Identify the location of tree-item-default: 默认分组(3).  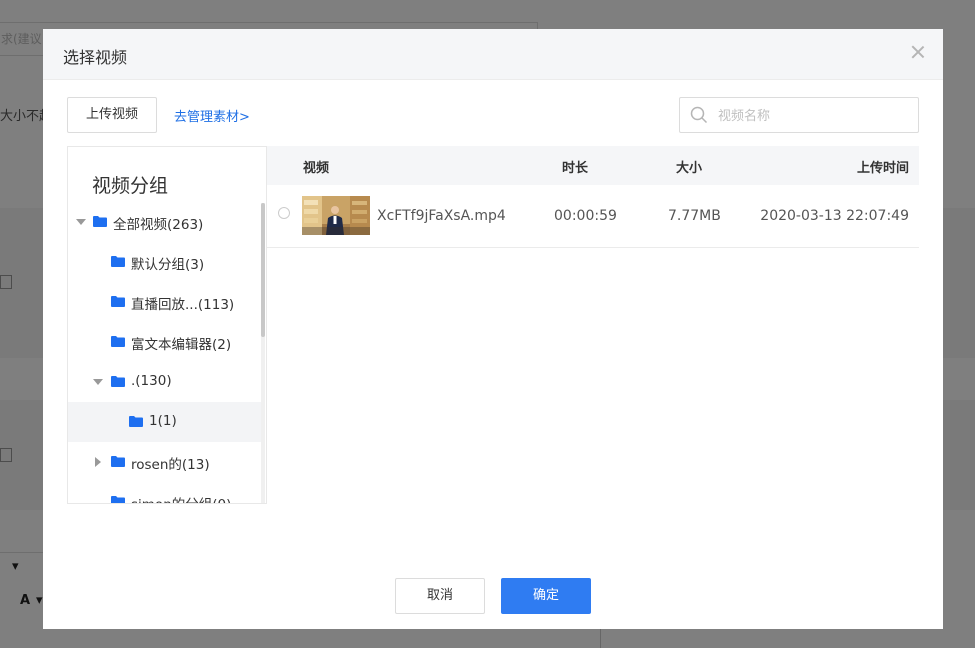
(165, 262).